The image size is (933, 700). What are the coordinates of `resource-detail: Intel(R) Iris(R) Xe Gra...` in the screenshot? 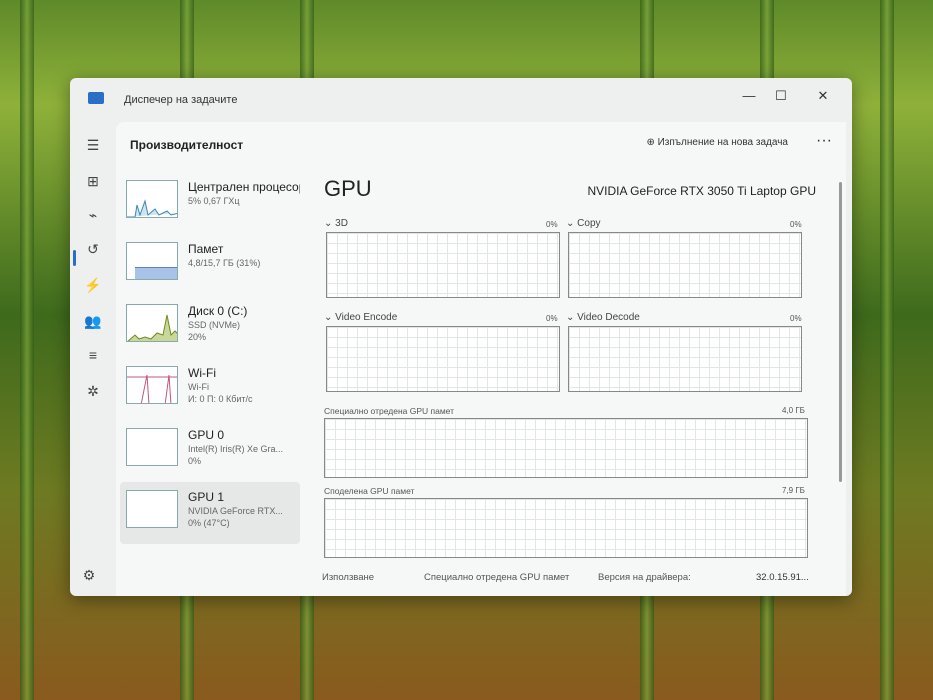 It's located at (236, 449).